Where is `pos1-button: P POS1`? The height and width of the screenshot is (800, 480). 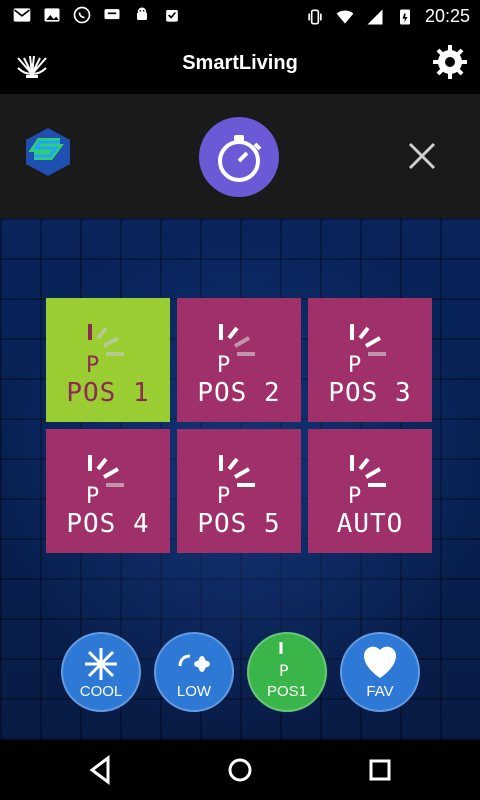 pos1-button: P POS1 is located at coordinates (287, 672).